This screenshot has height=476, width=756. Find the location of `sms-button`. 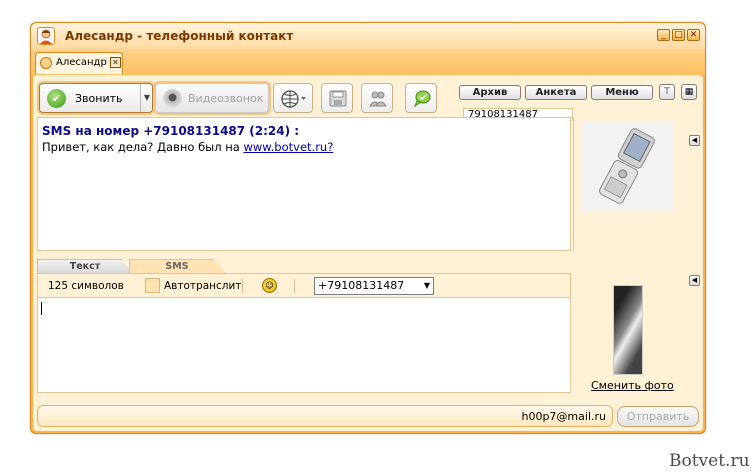

sms-button is located at coordinates (421, 98).